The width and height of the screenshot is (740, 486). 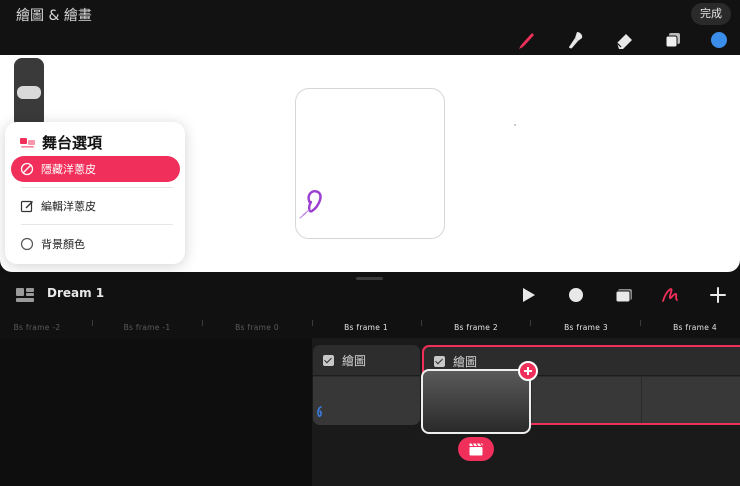 What do you see at coordinates (95, 244) in the screenshot?
I see `background-color-option: 背景顏色` at bounding box center [95, 244].